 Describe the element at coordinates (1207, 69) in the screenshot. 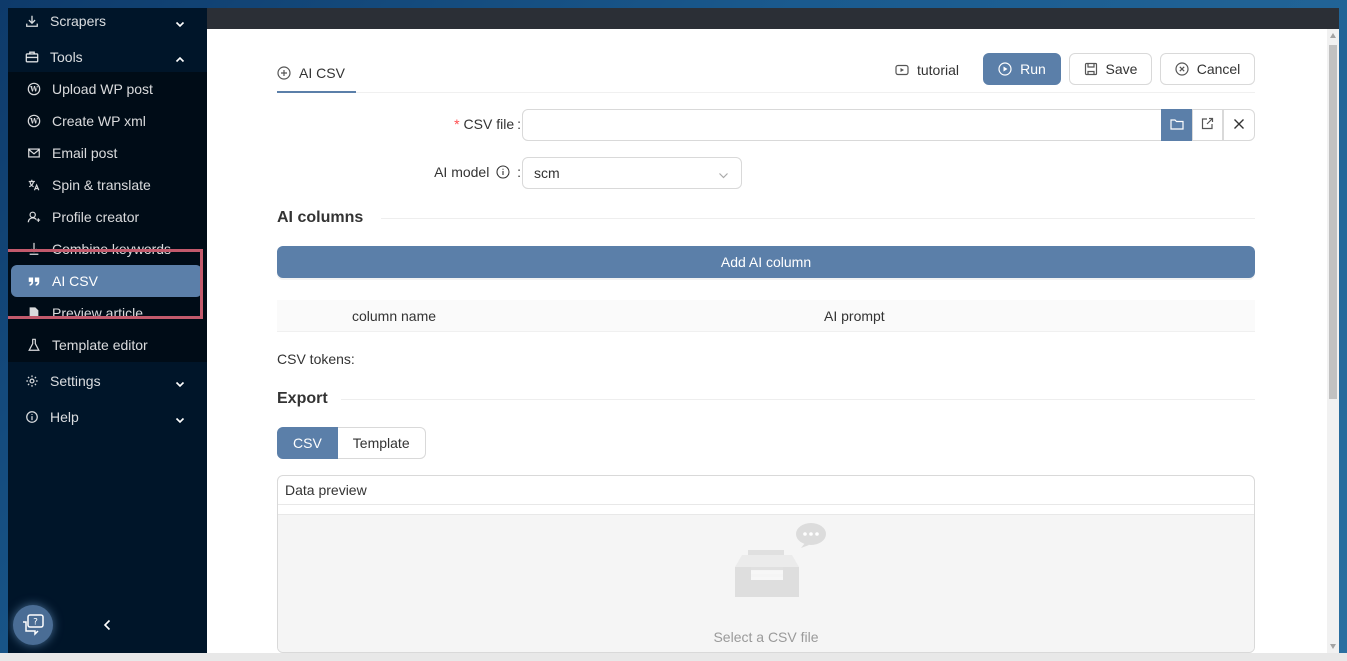

I see `cancel-button: Cancel` at that location.